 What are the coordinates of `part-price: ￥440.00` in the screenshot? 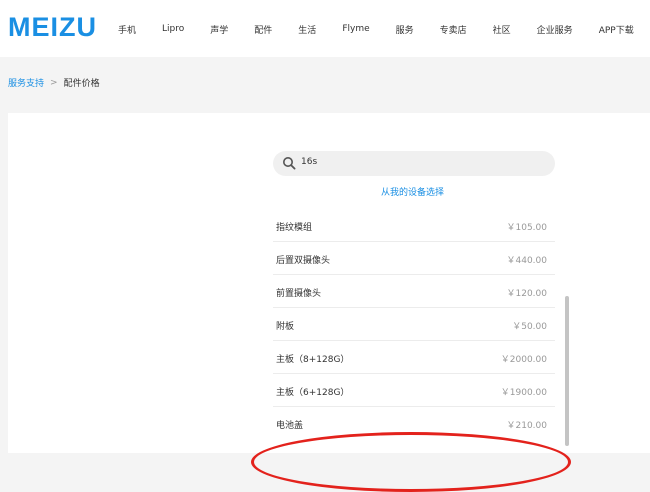 It's located at (527, 261).